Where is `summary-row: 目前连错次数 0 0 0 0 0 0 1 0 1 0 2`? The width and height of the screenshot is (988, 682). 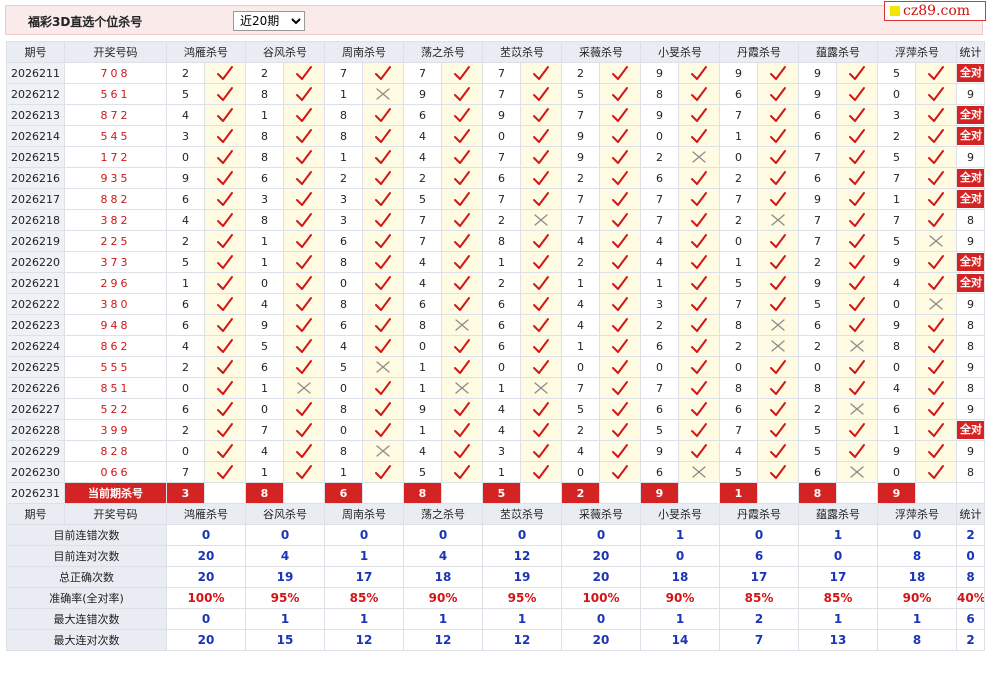
summary-row: 目前连错次数 0 0 0 0 0 0 1 0 1 0 2 is located at coordinates (495, 535).